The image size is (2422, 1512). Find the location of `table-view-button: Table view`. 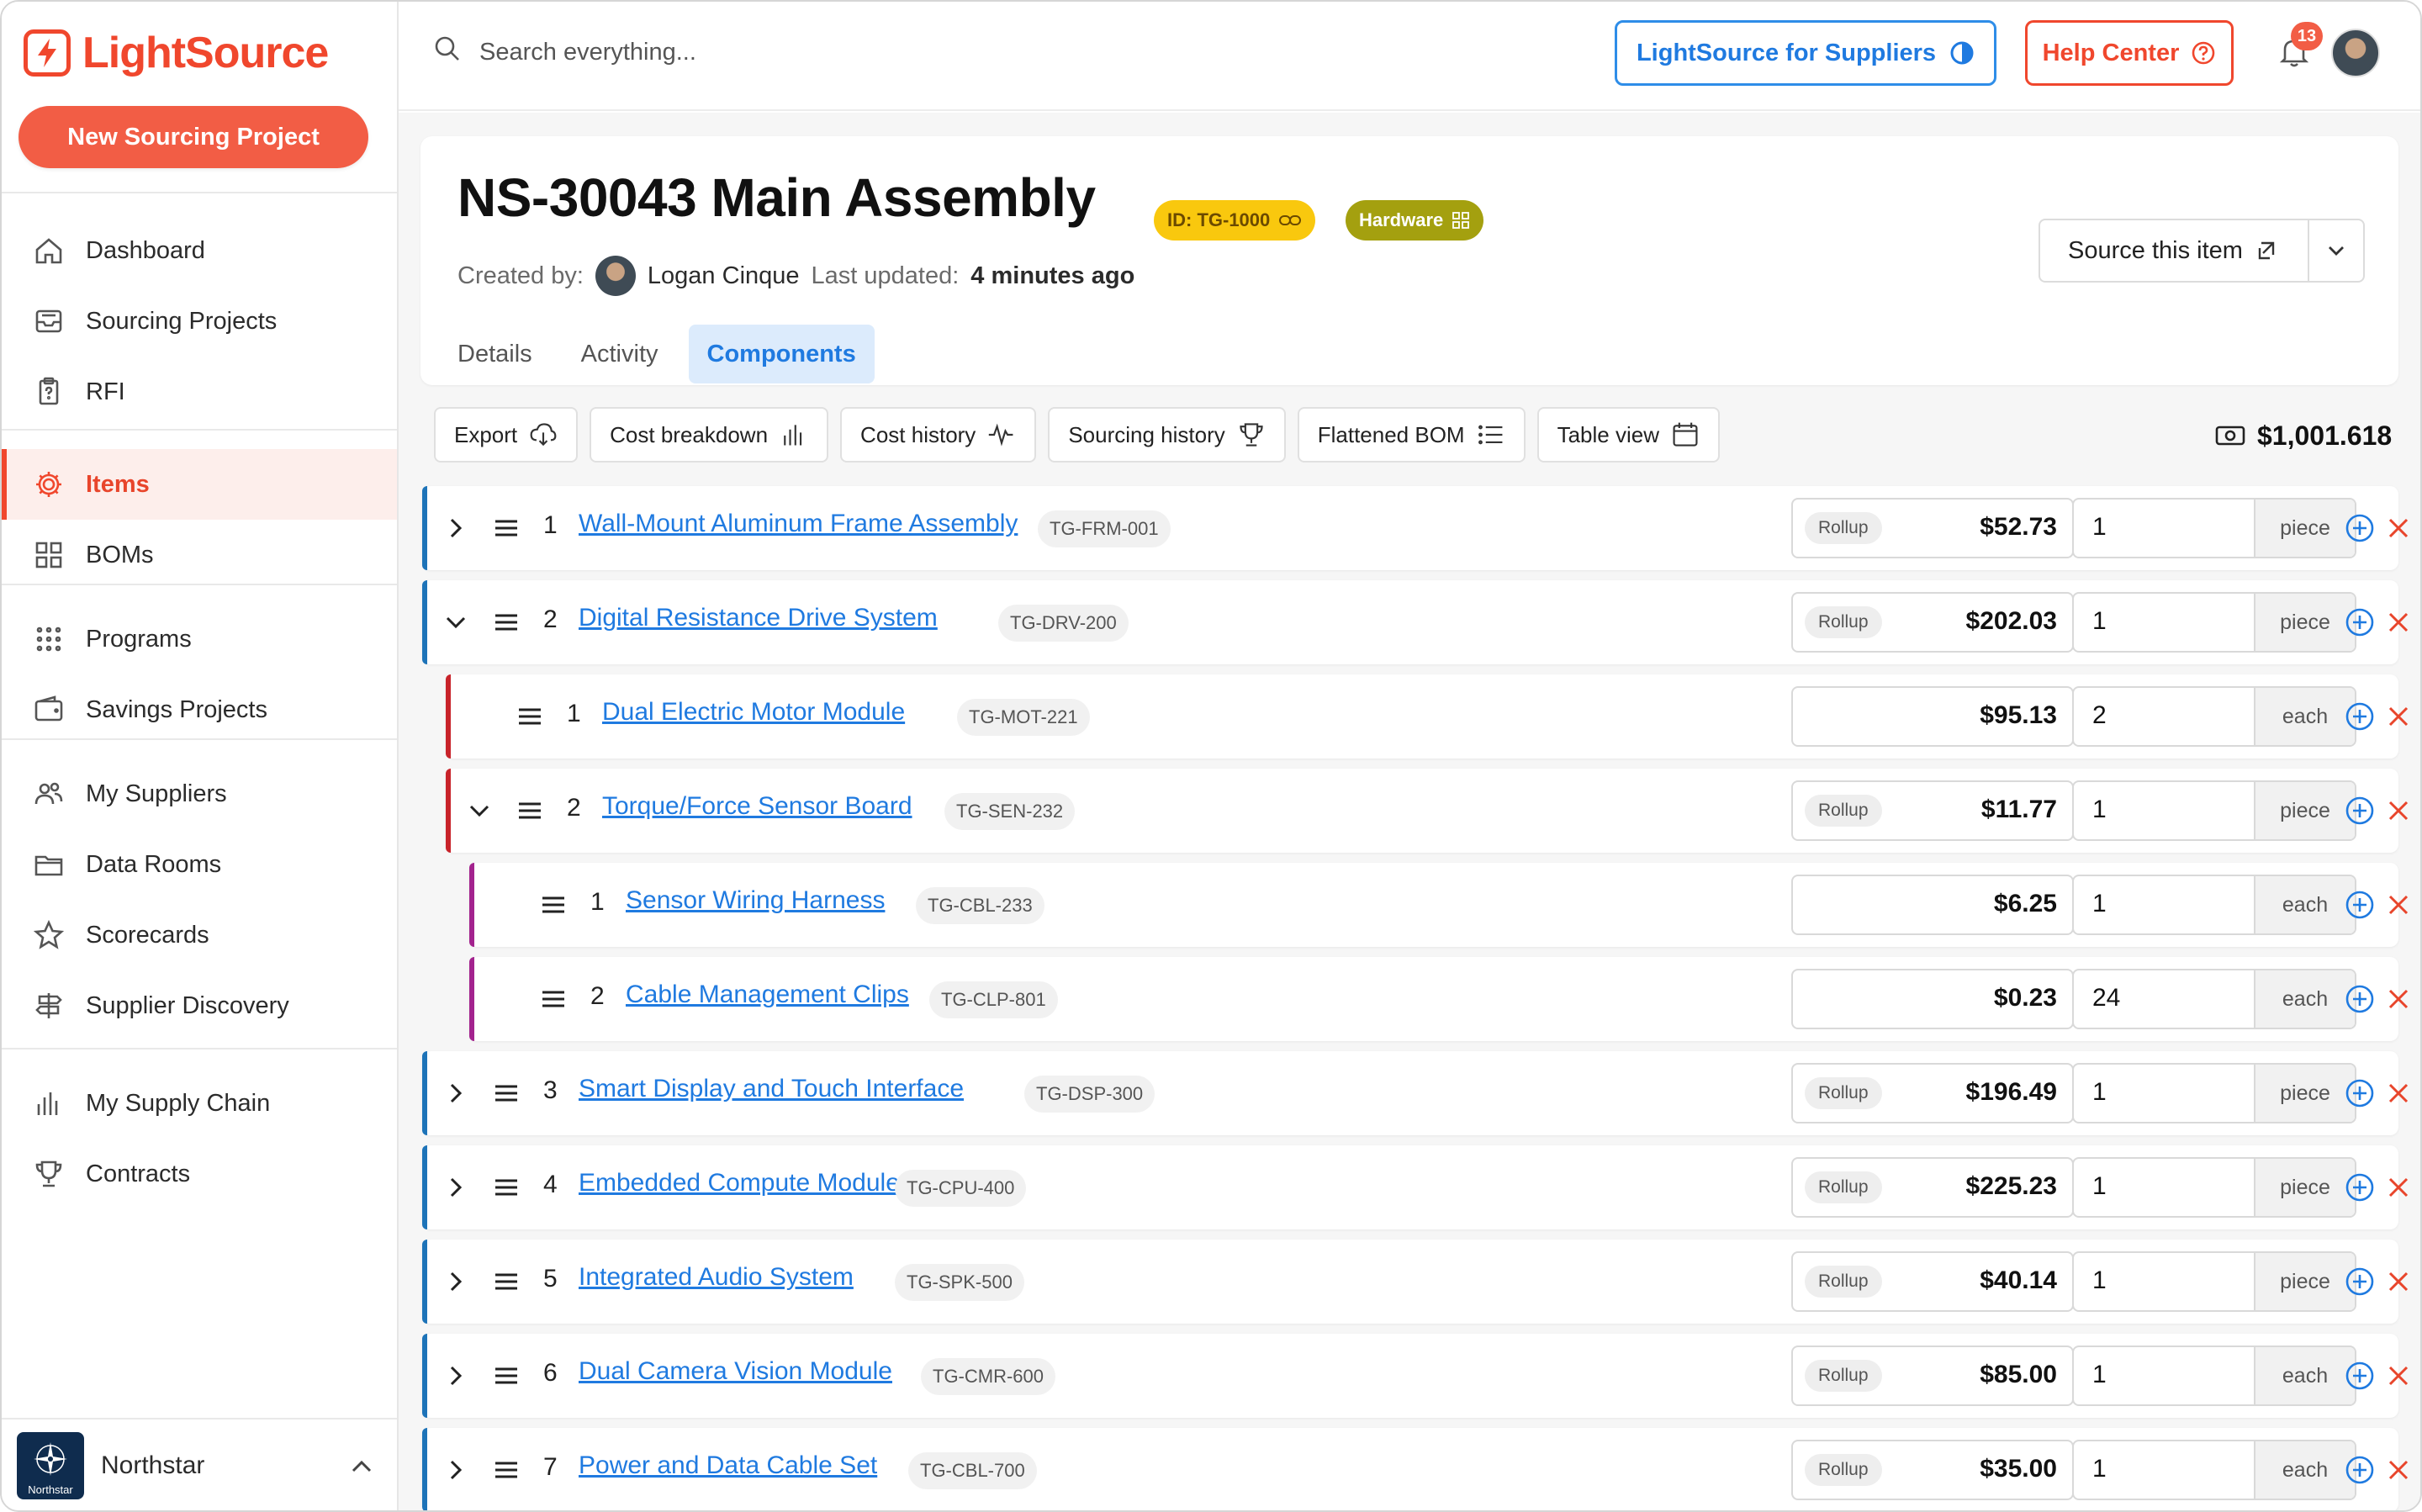

table-view-button: Table view is located at coordinates (1628, 435).